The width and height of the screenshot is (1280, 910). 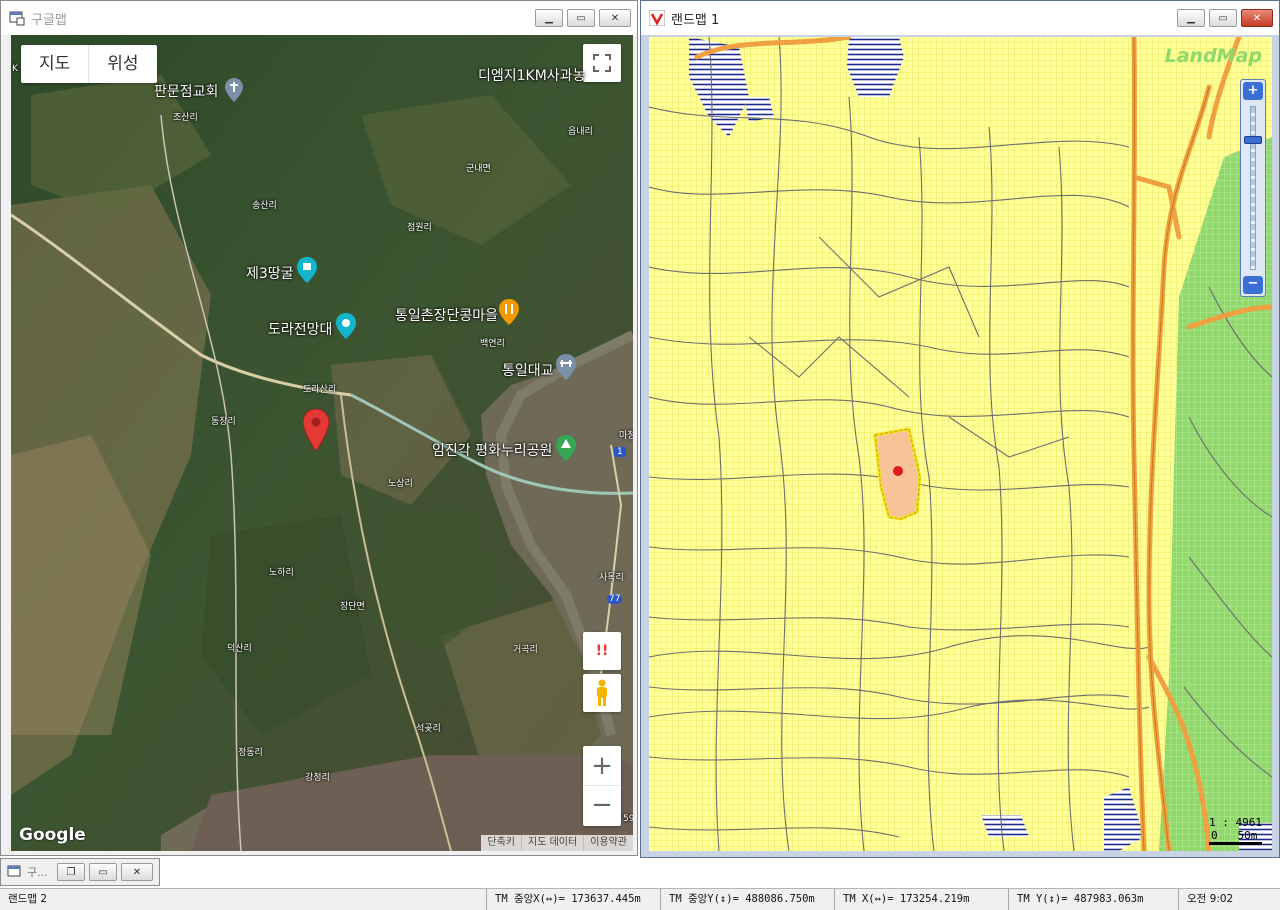 What do you see at coordinates (300, 329) in the screenshot?
I see `map-label: 도라전망대` at bounding box center [300, 329].